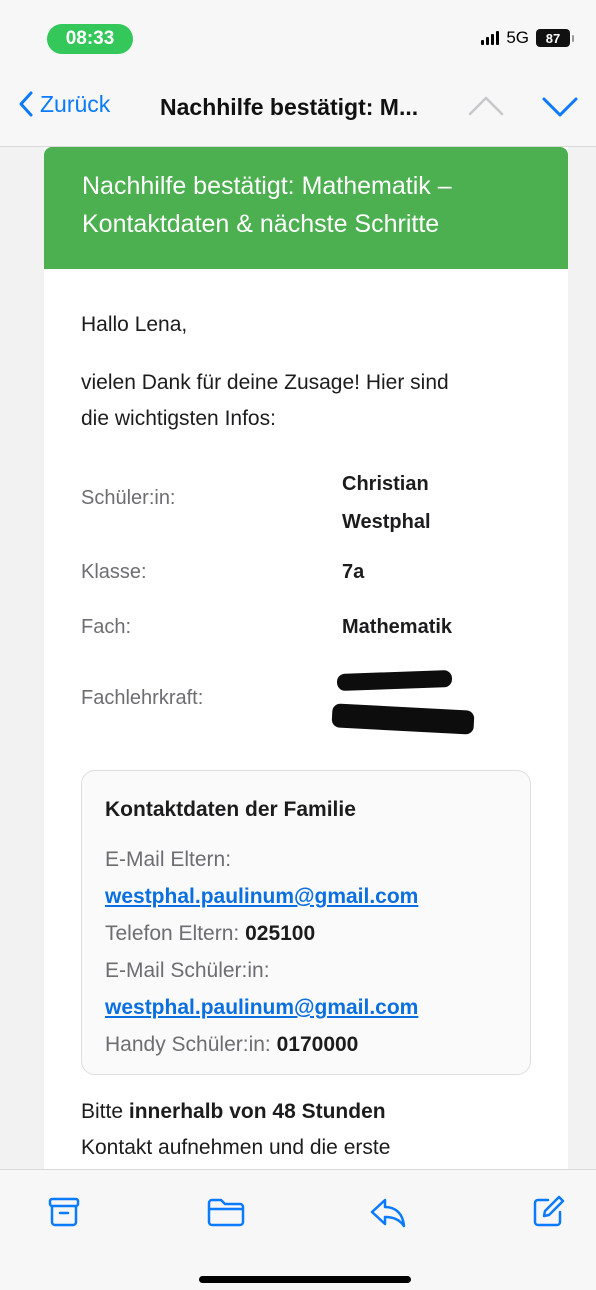 The width and height of the screenshot is (596, 1290). What do you see at coordinates (388, 1212) in the screenshot?
I see `reply-icon` at bounding box center [388, 1212].